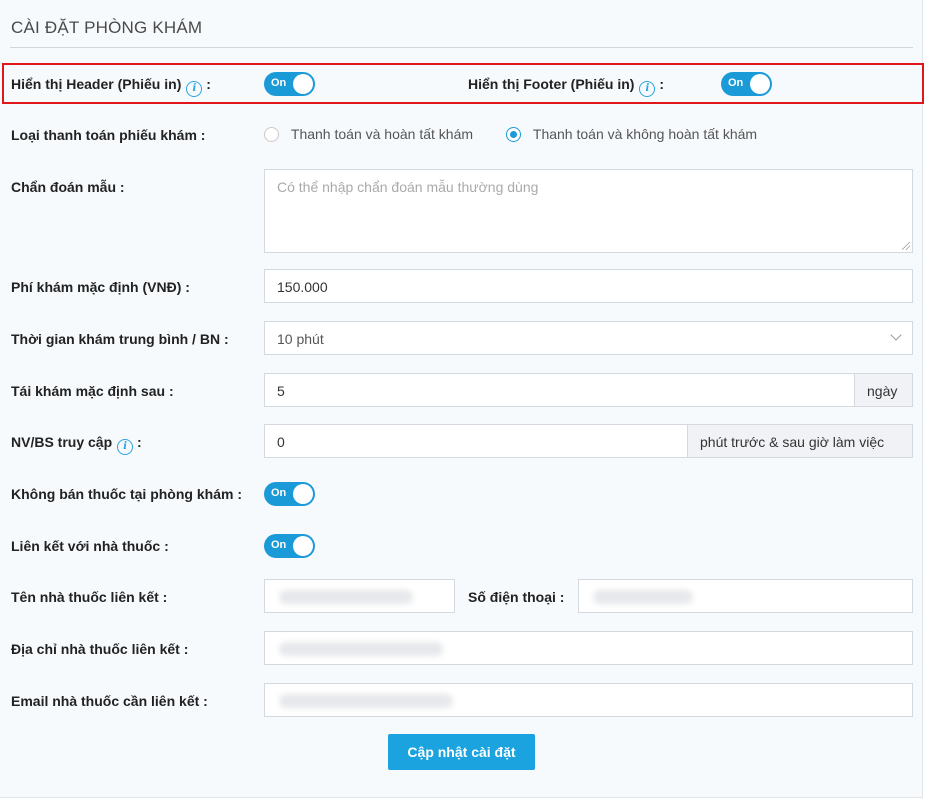 This screenshot has width=928, height=799. Describe the element at coordinates (289, 494) in the screenshot. I see `no-sell-toggle: On` at that location.